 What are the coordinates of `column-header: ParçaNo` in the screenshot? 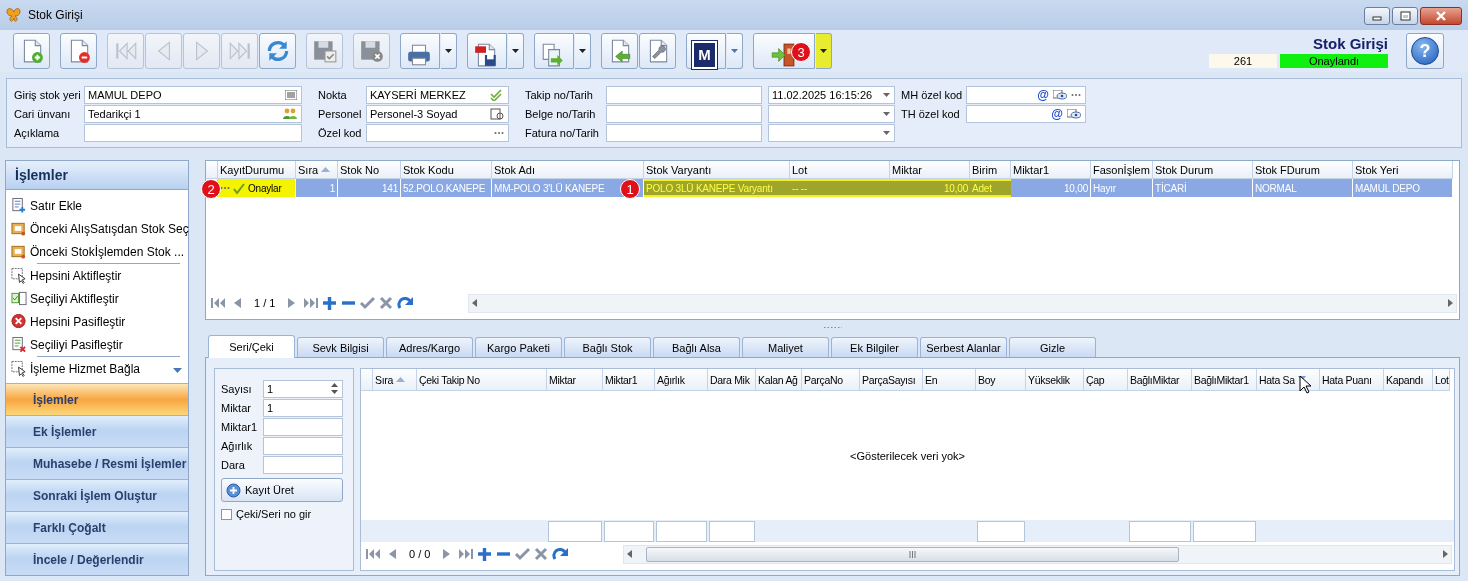 It's located at (831, 380).